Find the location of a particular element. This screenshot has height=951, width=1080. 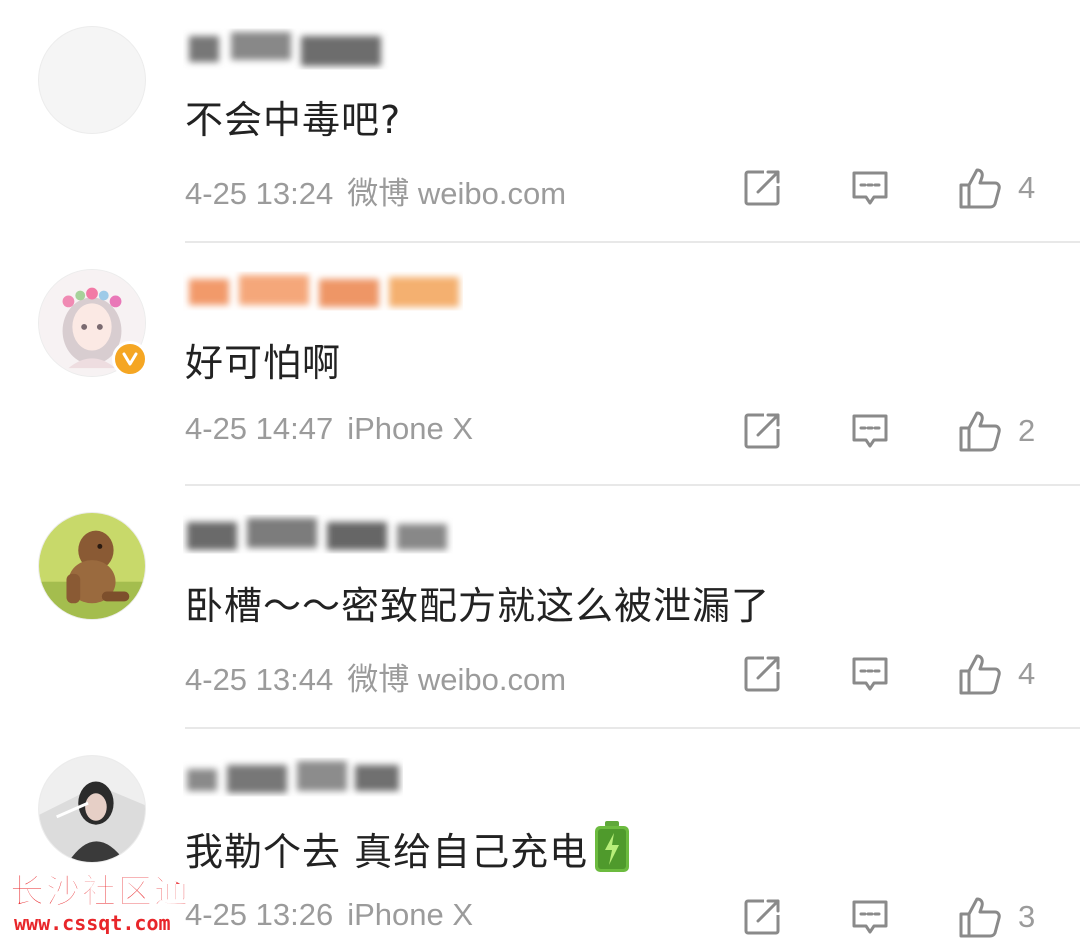

comment-meta: 4-25 13:24 微博 weibo.com is located at coordinates (375, 190).